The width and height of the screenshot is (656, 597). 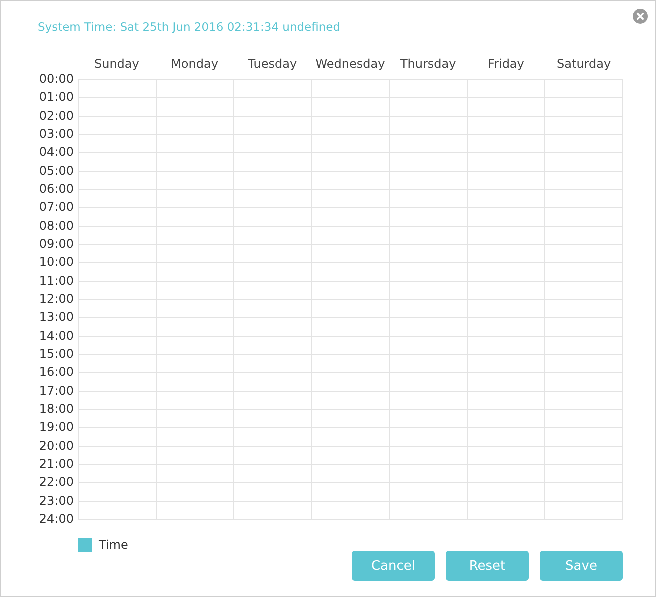 I want to click on reset-button: Reset, so click(x=487, y=566).